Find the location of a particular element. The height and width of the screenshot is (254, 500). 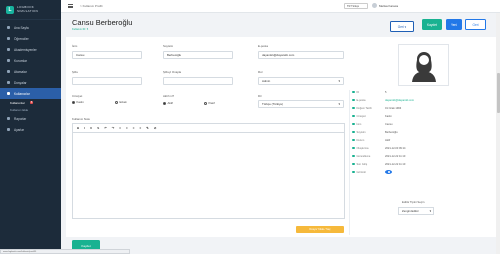

upload-button: Dosya Yükle / Seç is located at coordinates (320, 229).